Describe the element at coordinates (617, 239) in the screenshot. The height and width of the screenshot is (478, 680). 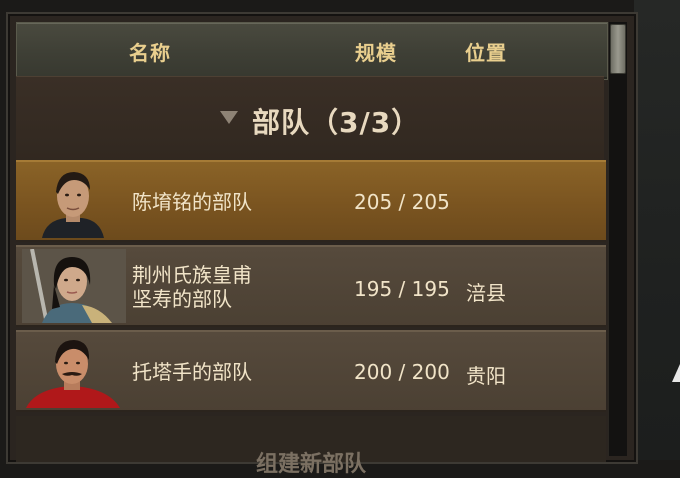
I see `scrollbar-track` at that location.